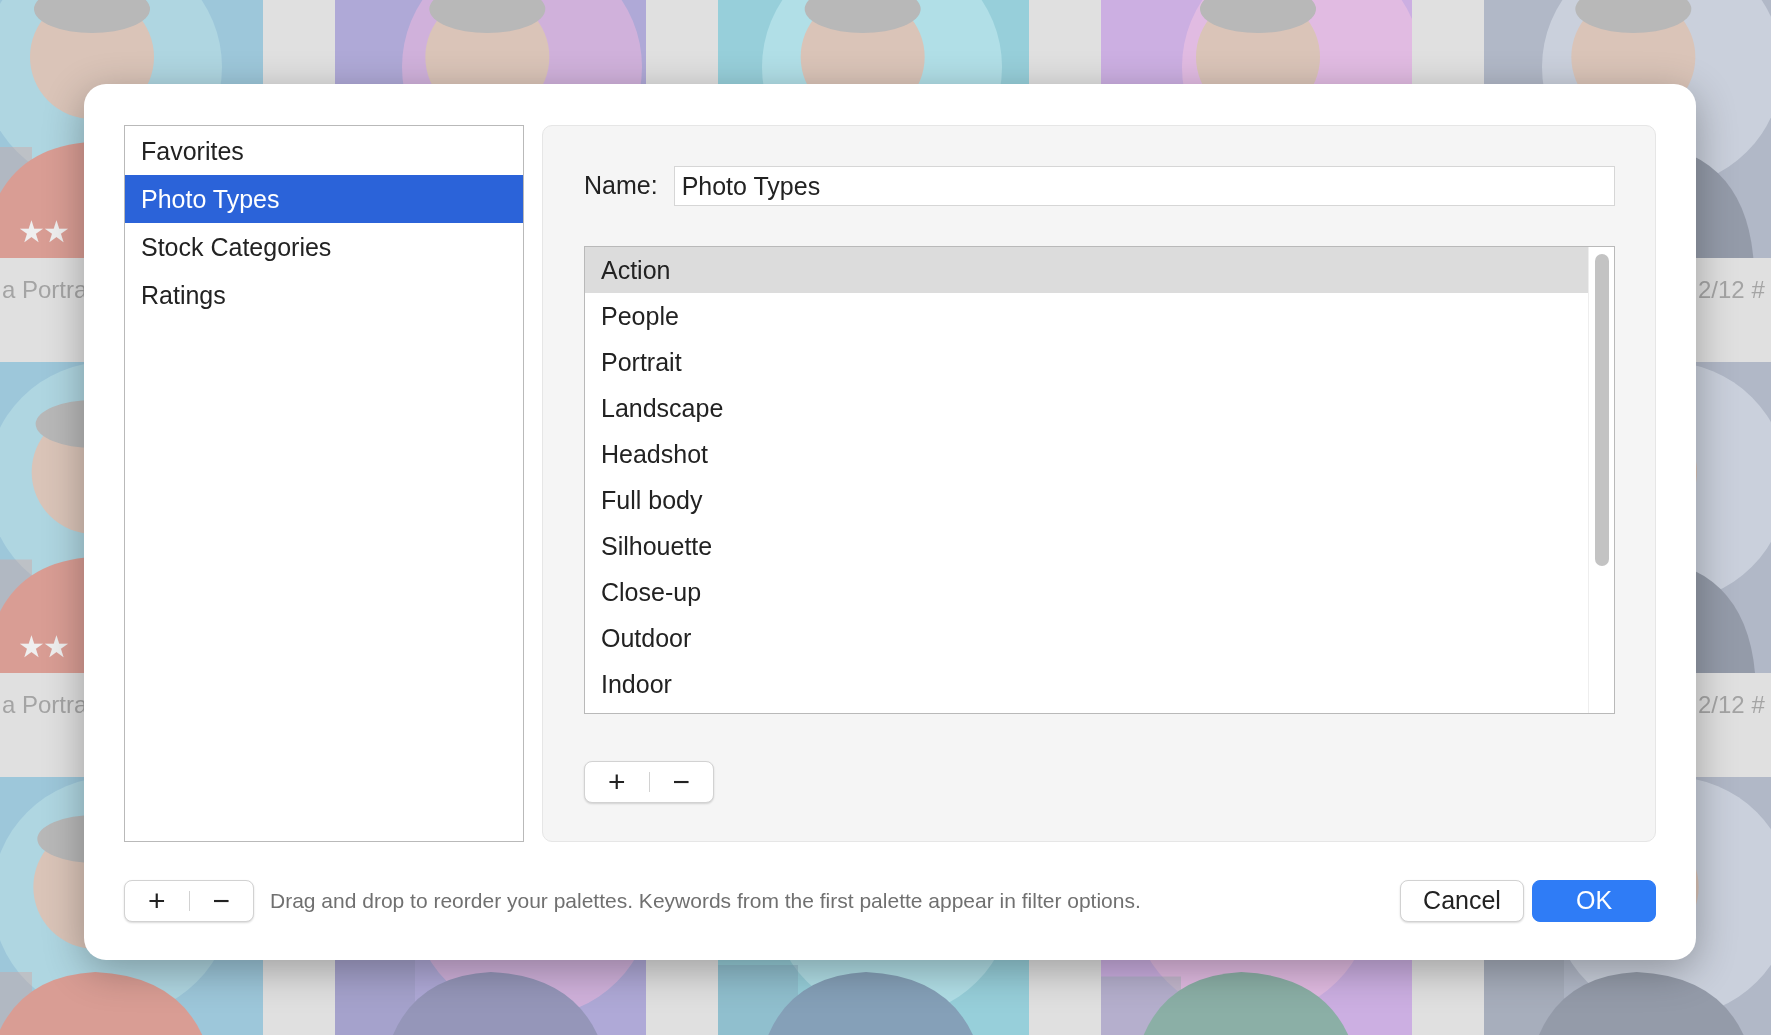 This screenshot has width=1771, height=1035. What do you see at coordinates (706, 901) in the screenshot?
I see `hint-text: Drag and drop to reorder your palettes. Keywords from the first palette appear in filter options.` at bounding box center [706, 901].